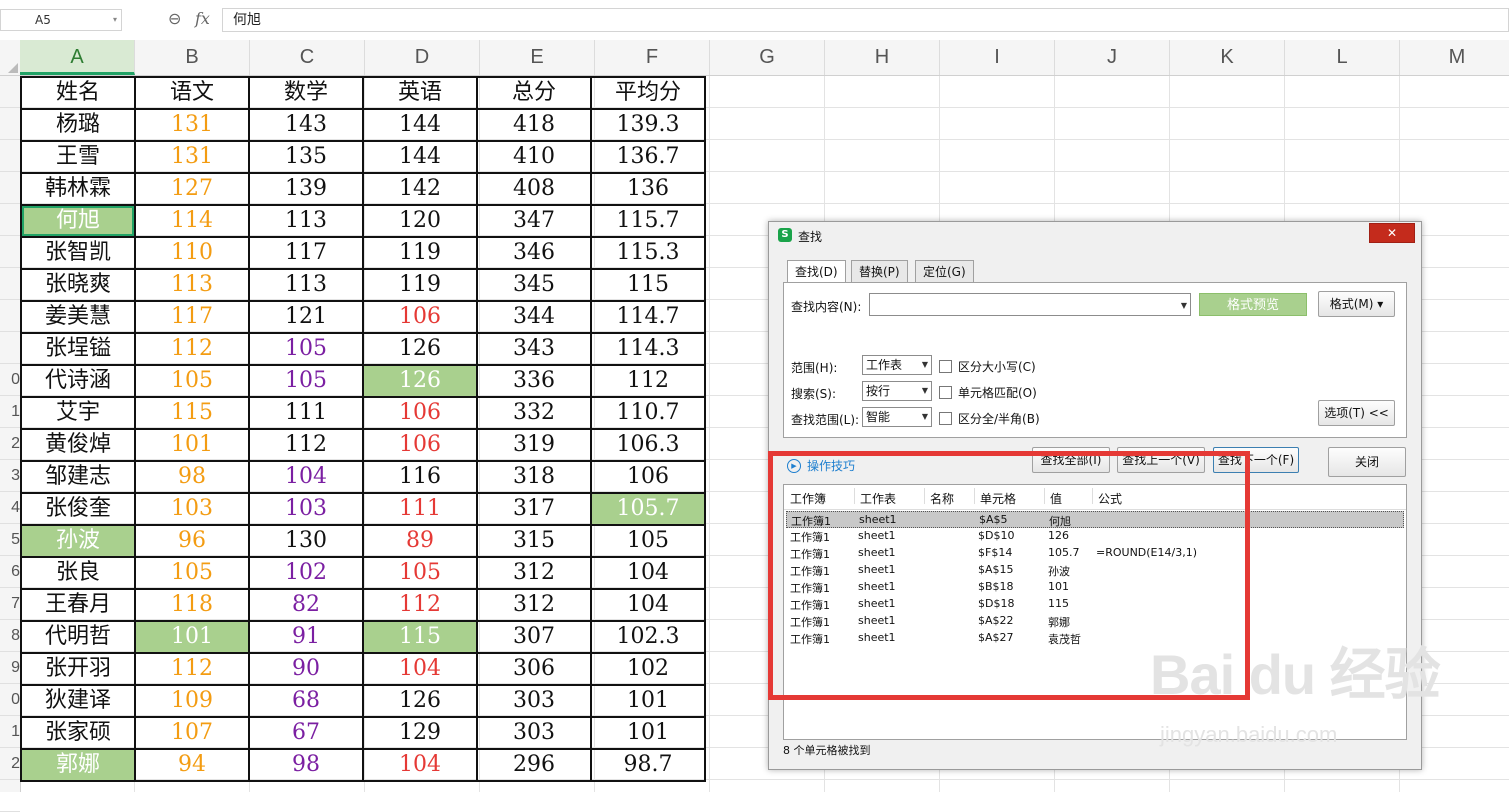  What do you see at coordinates (78, 349) in the screenshot?
I see `cell: 张埕镒` at bounding box center [78, 349].